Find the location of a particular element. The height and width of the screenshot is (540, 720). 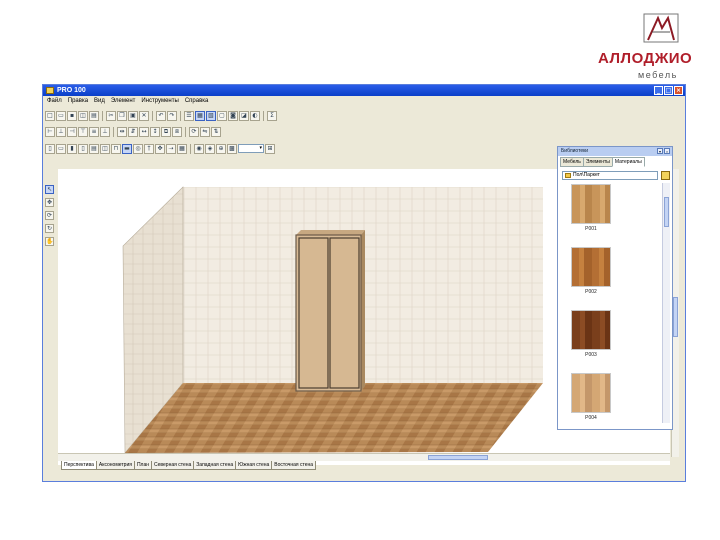

rotate-z-icon: ↻ is located at coordinates (49, 228).